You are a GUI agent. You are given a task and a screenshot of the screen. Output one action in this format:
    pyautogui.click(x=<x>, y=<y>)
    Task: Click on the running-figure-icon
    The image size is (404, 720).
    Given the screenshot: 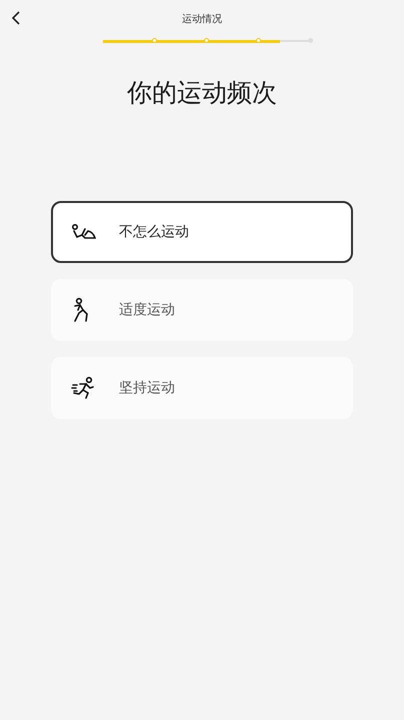 What is the action you would take?
    pyautogui.click(x=83, y=388)
    